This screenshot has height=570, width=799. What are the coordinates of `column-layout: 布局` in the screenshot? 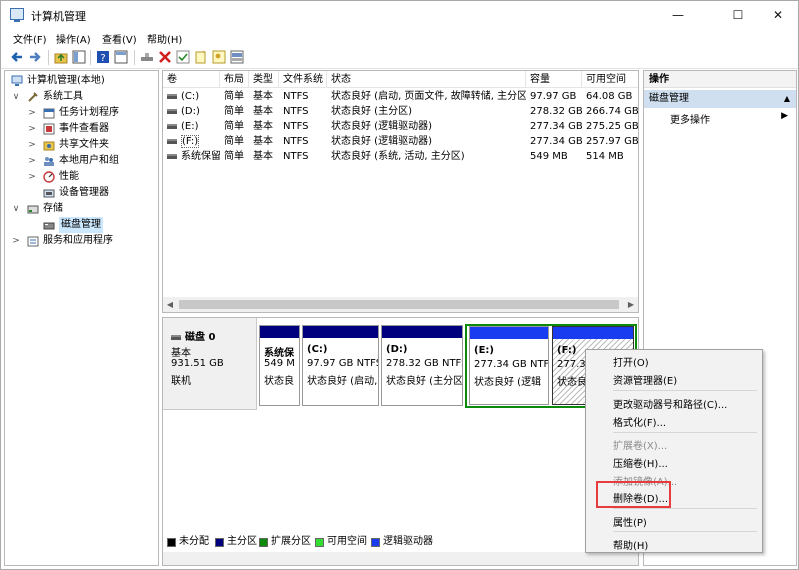 It's located at (234, 79).